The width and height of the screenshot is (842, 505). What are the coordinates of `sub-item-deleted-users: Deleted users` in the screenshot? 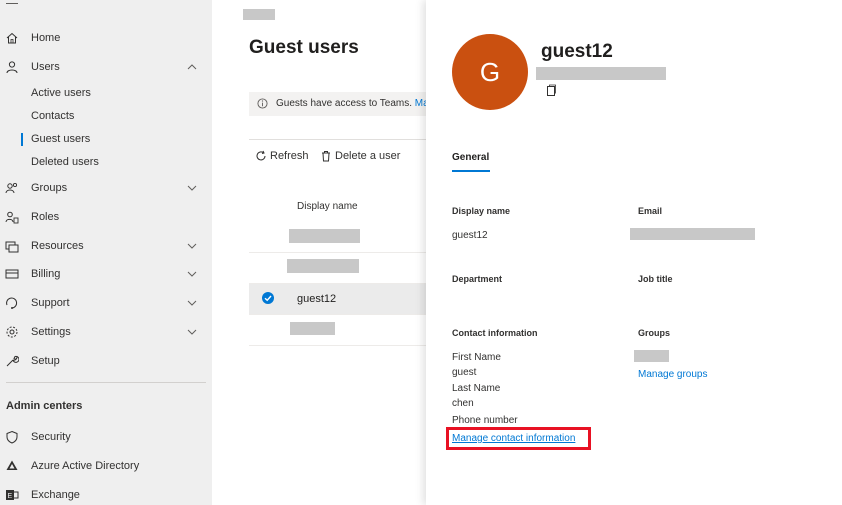 It's located at (65, 162).